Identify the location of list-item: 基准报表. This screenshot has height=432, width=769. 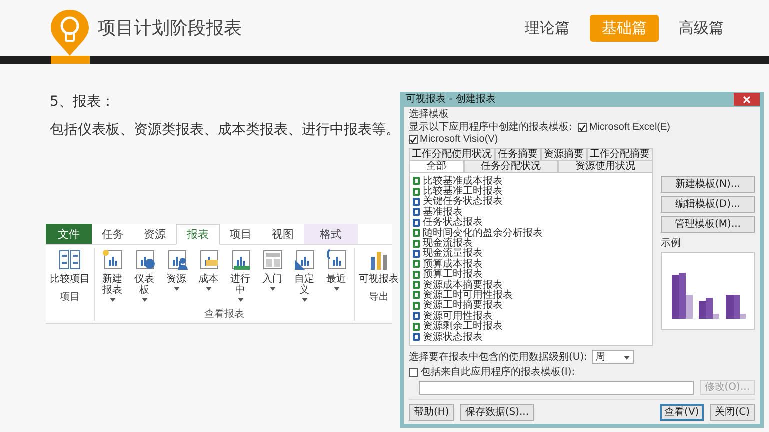
(531, 212).